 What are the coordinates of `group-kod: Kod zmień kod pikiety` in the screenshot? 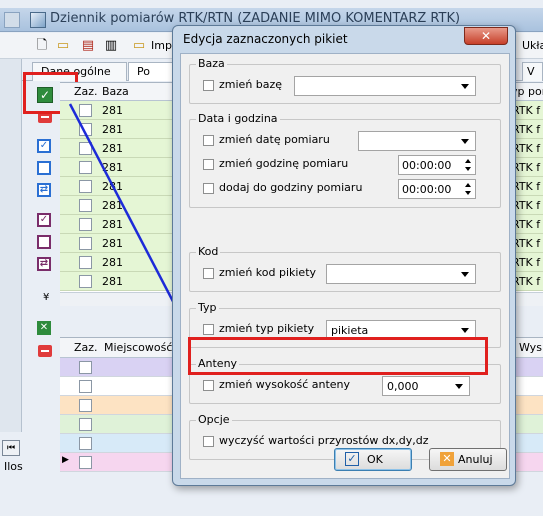 It's located at (345, 268).